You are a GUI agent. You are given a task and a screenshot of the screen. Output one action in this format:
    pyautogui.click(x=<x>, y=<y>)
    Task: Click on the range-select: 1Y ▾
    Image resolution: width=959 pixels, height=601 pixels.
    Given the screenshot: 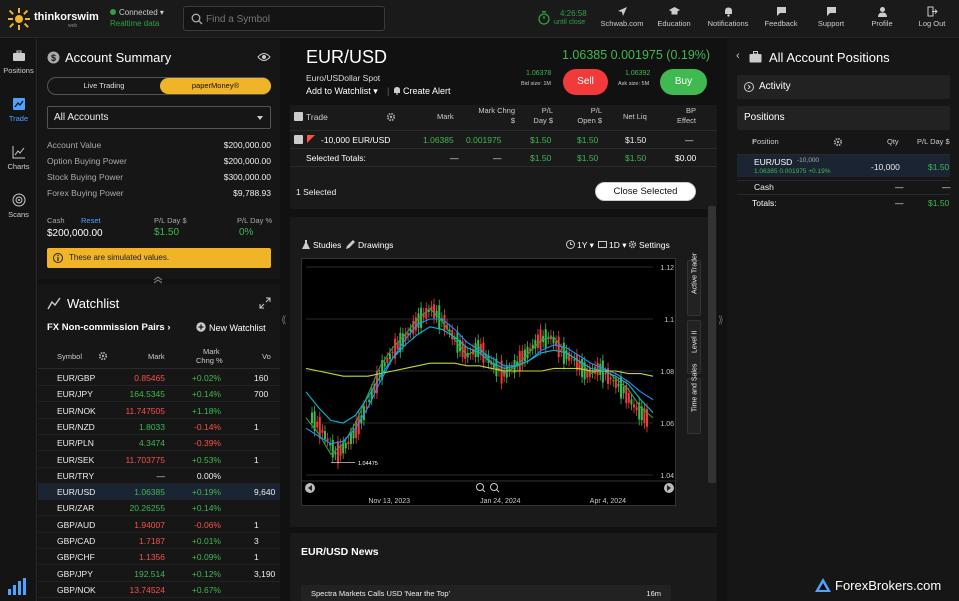 What is the action you would take?
    pyautogui.click(x=580, y=245)
    